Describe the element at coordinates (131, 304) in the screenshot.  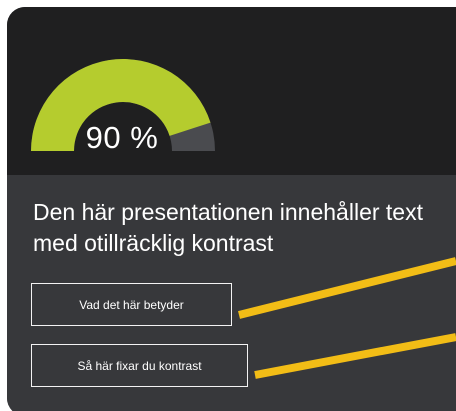
I see `what-this-means-button: Vad det här betyder` at that location.